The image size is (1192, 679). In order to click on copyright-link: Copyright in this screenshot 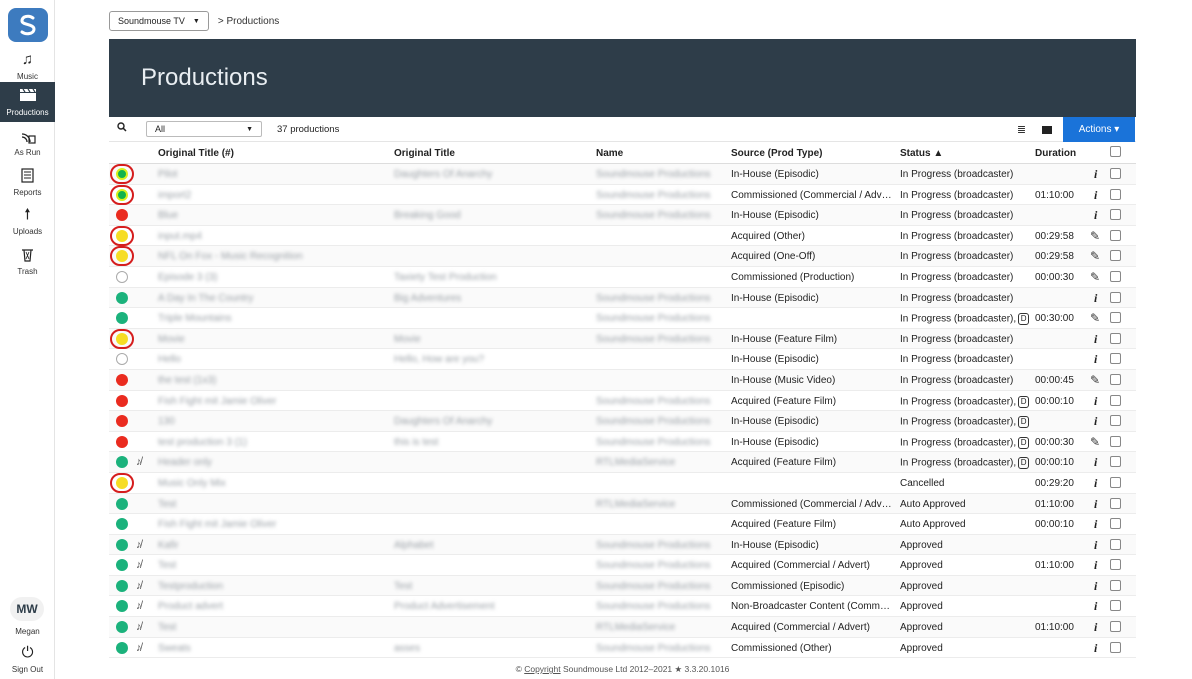, I will do `click(542, 669)`.